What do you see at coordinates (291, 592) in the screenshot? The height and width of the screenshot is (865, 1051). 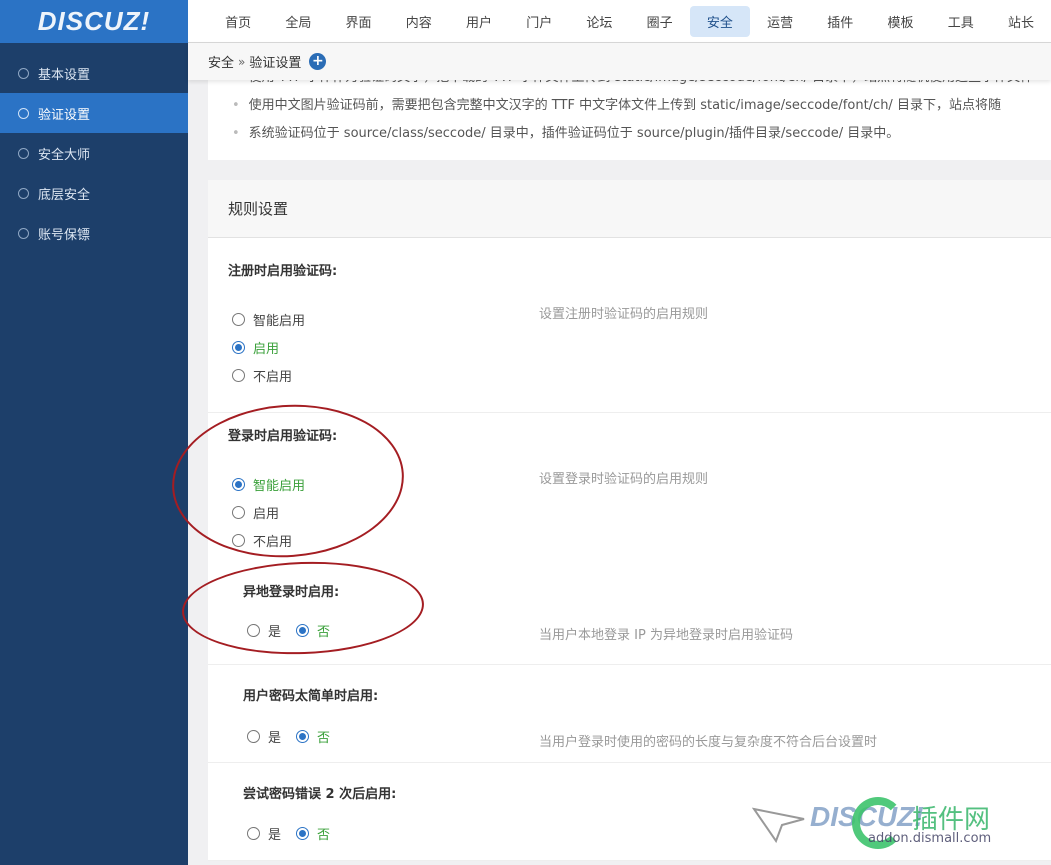 I see `setting-label: 异地登录时启用:` at bounding box center [291, 592].